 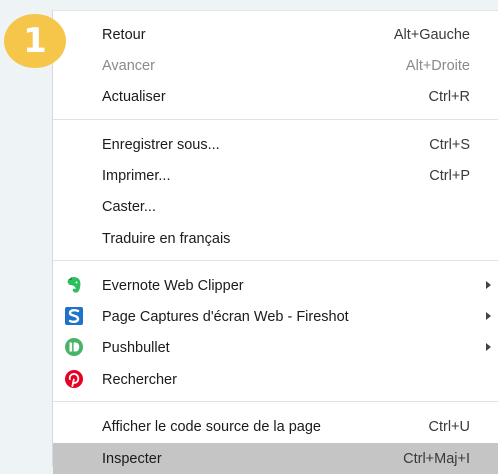 I want to click on menu-item-enregistrer-sous: Enregistrer sous... Ctrl+S, so click(x=275, y=144).